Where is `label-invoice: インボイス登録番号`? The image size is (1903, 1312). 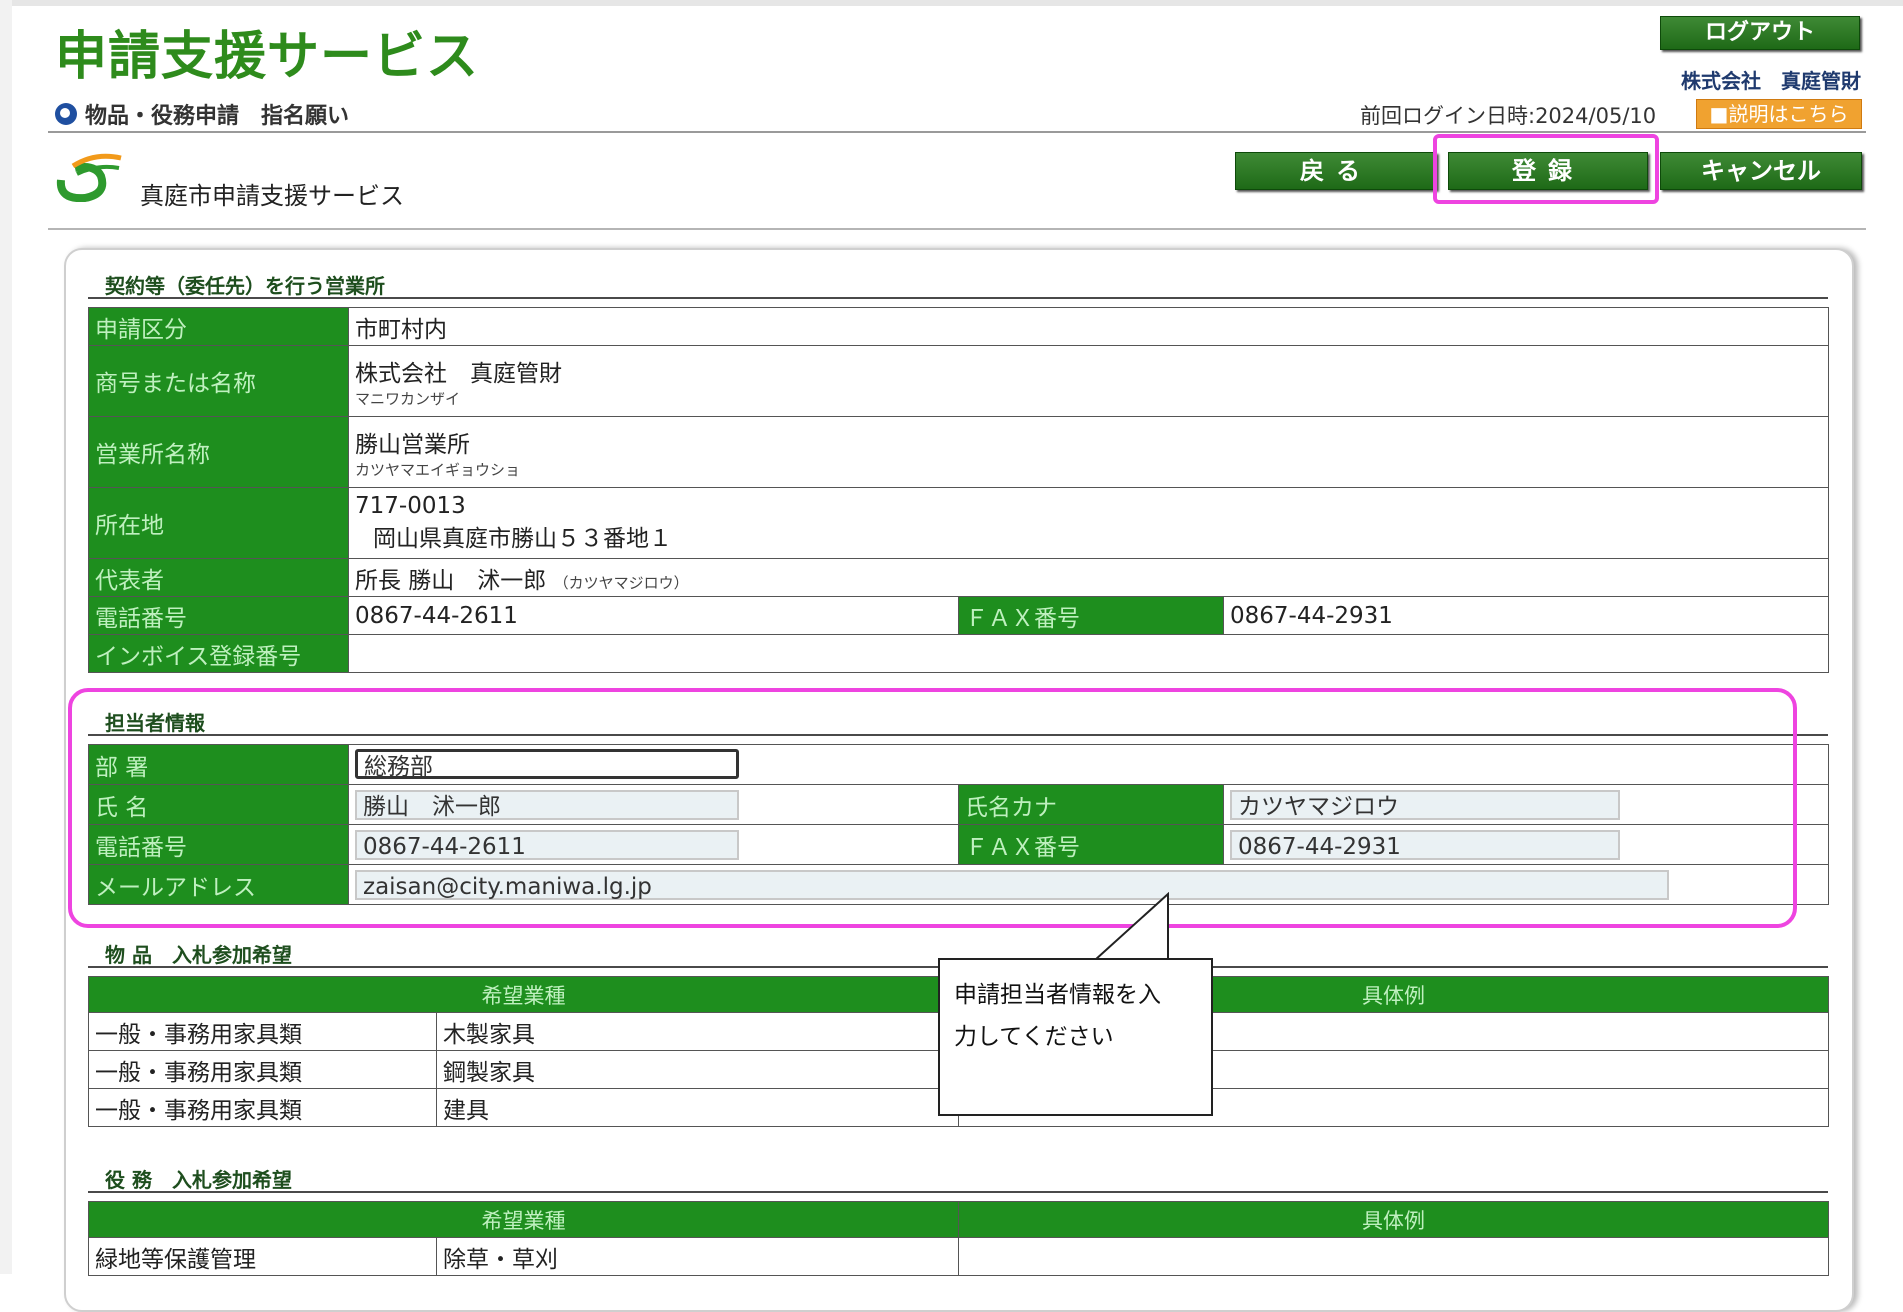
label-invoice: インボイス登録番号 is located at coordinates (218, 653).